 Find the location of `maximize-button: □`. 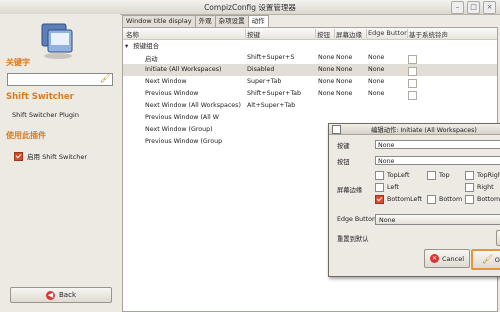

maximize-button: □ is located at coordinates (473, 7).